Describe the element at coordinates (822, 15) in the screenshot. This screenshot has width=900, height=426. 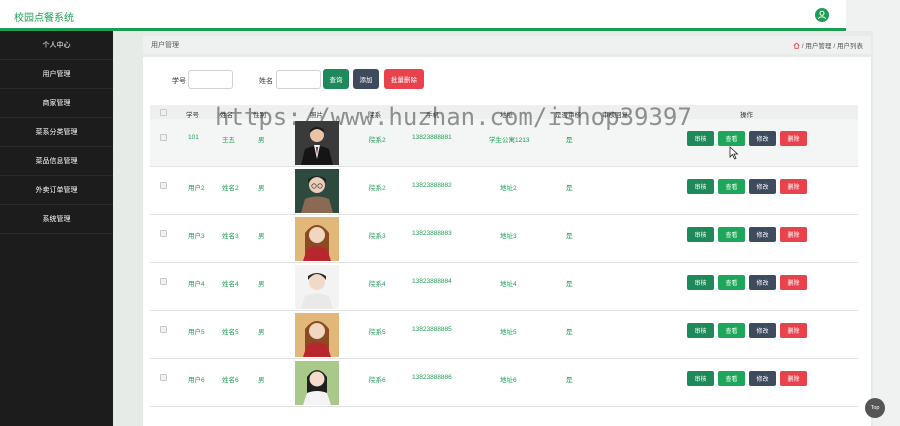
I see `user-avatar-icon` at that location.